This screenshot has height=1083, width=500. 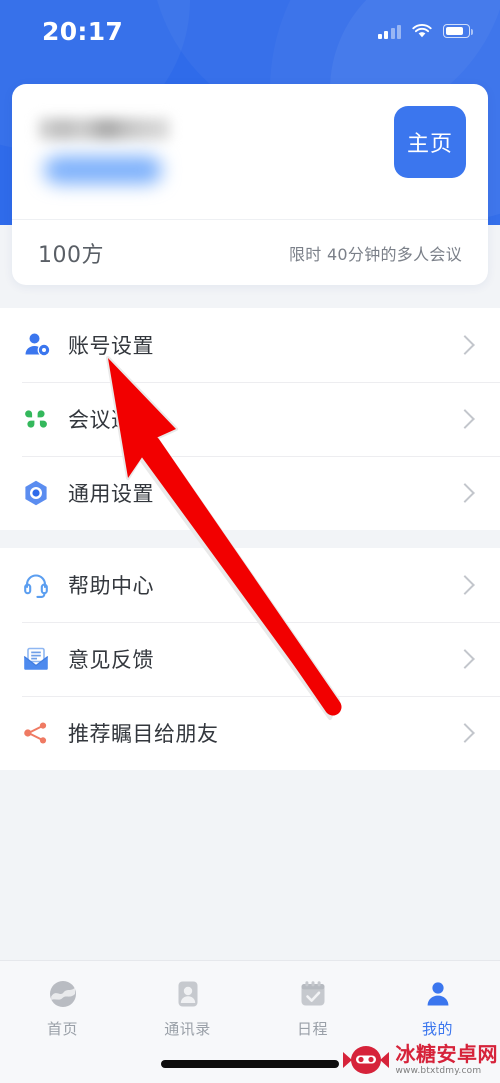 I want to click on menu-item-label: 意见反馈, so click(x=111, y=660).